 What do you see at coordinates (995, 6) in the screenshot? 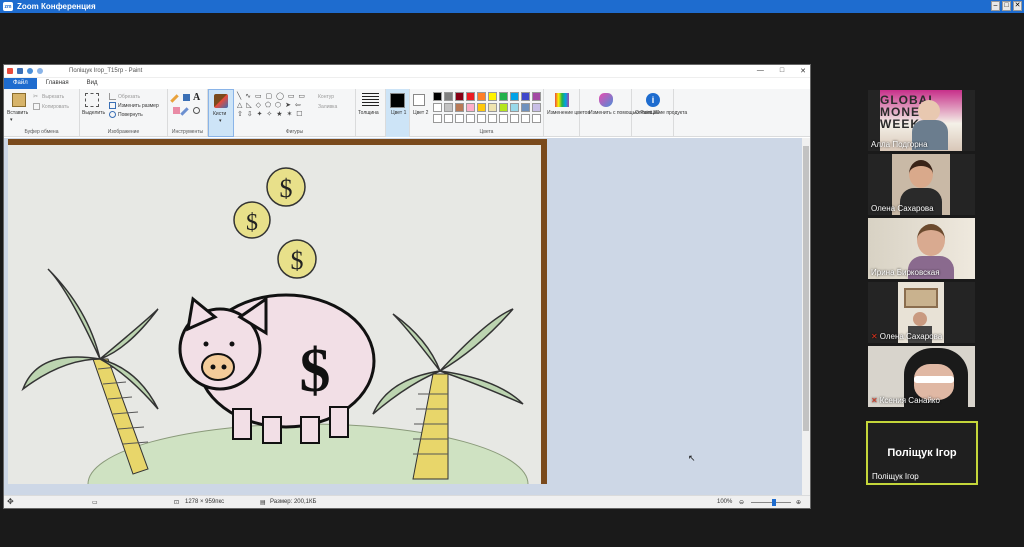
I see `minimize-button: –` at bounding box center [995, 6].